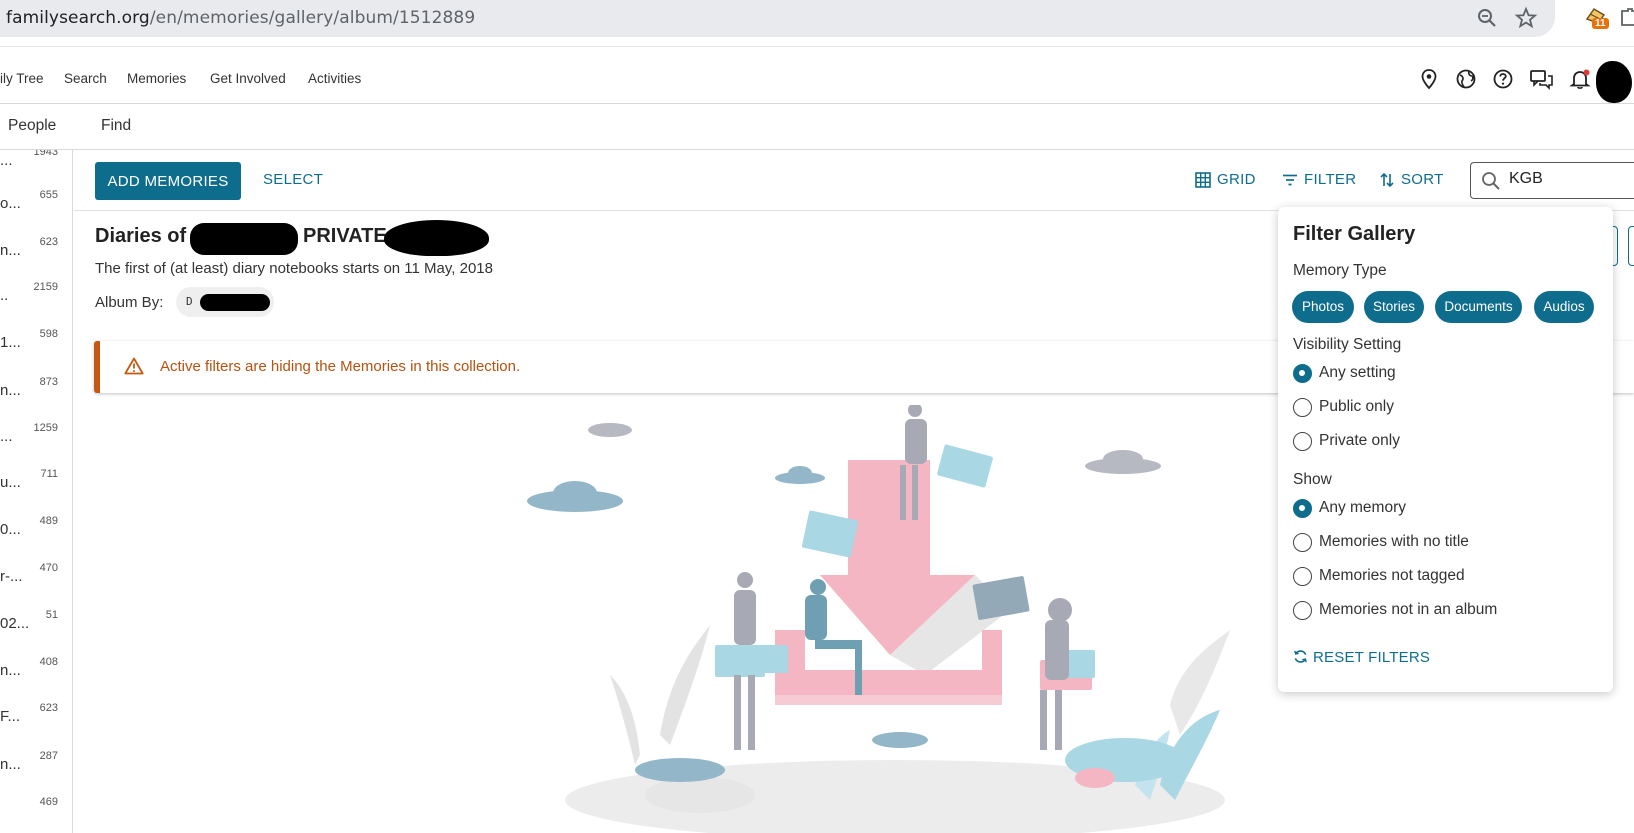 Image resolution: width=1634 pixels, height=833 pixels. What do you see at coordinates (36, 390) in the screenshot?
I see `album-list-item: n... 873` at bounding box center [36, 390].